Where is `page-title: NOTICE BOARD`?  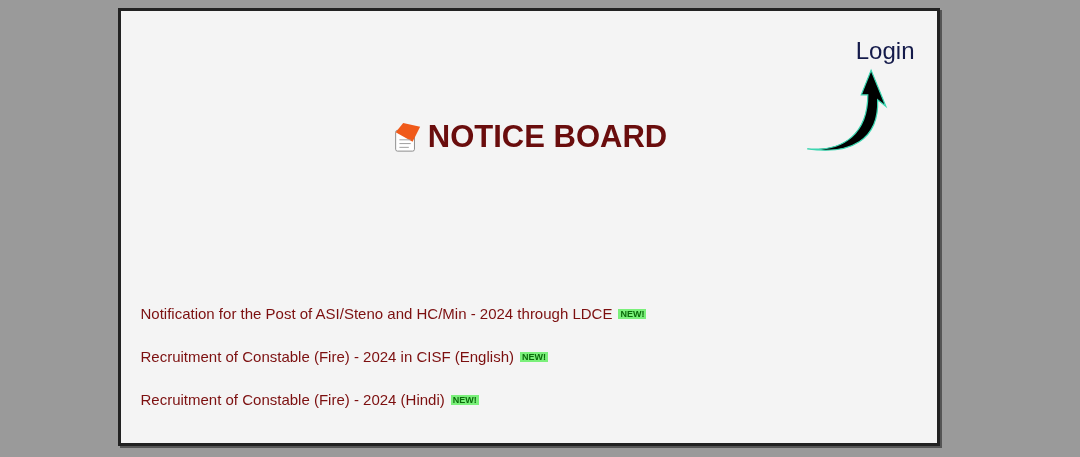
page-title: NOTICE BOARD is located at coordinates (547, 137).